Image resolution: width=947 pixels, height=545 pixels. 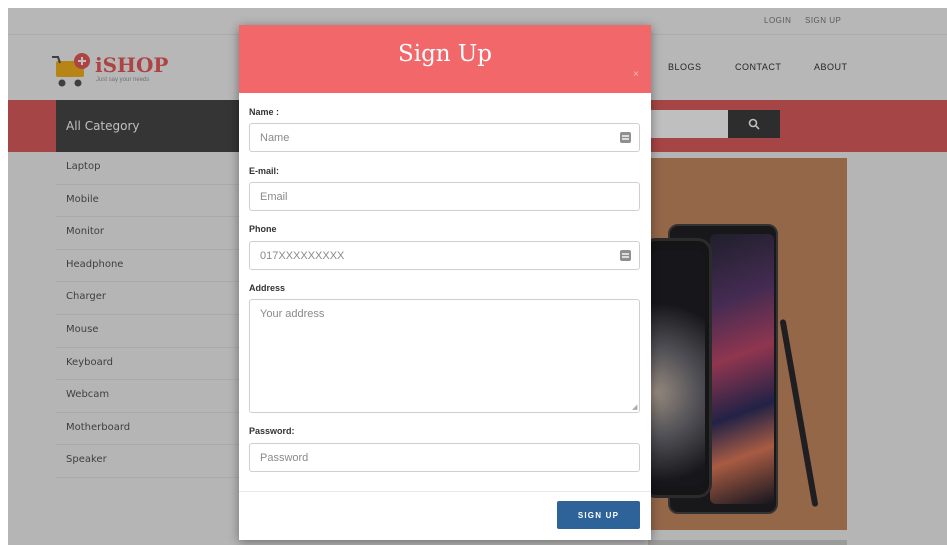 What do you see at coordinates (263, 229) in the screenshot?
I see `phone-label: Phone` at bounding box center [263, 229].